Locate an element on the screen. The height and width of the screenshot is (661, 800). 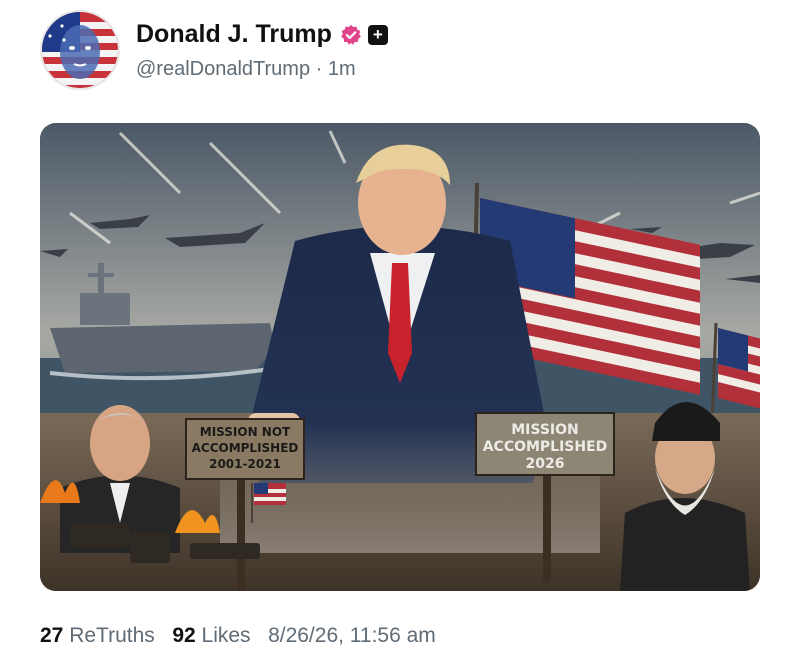
handle-row: @realDonaldTrump · 1m is located at coordinates (246, 69).